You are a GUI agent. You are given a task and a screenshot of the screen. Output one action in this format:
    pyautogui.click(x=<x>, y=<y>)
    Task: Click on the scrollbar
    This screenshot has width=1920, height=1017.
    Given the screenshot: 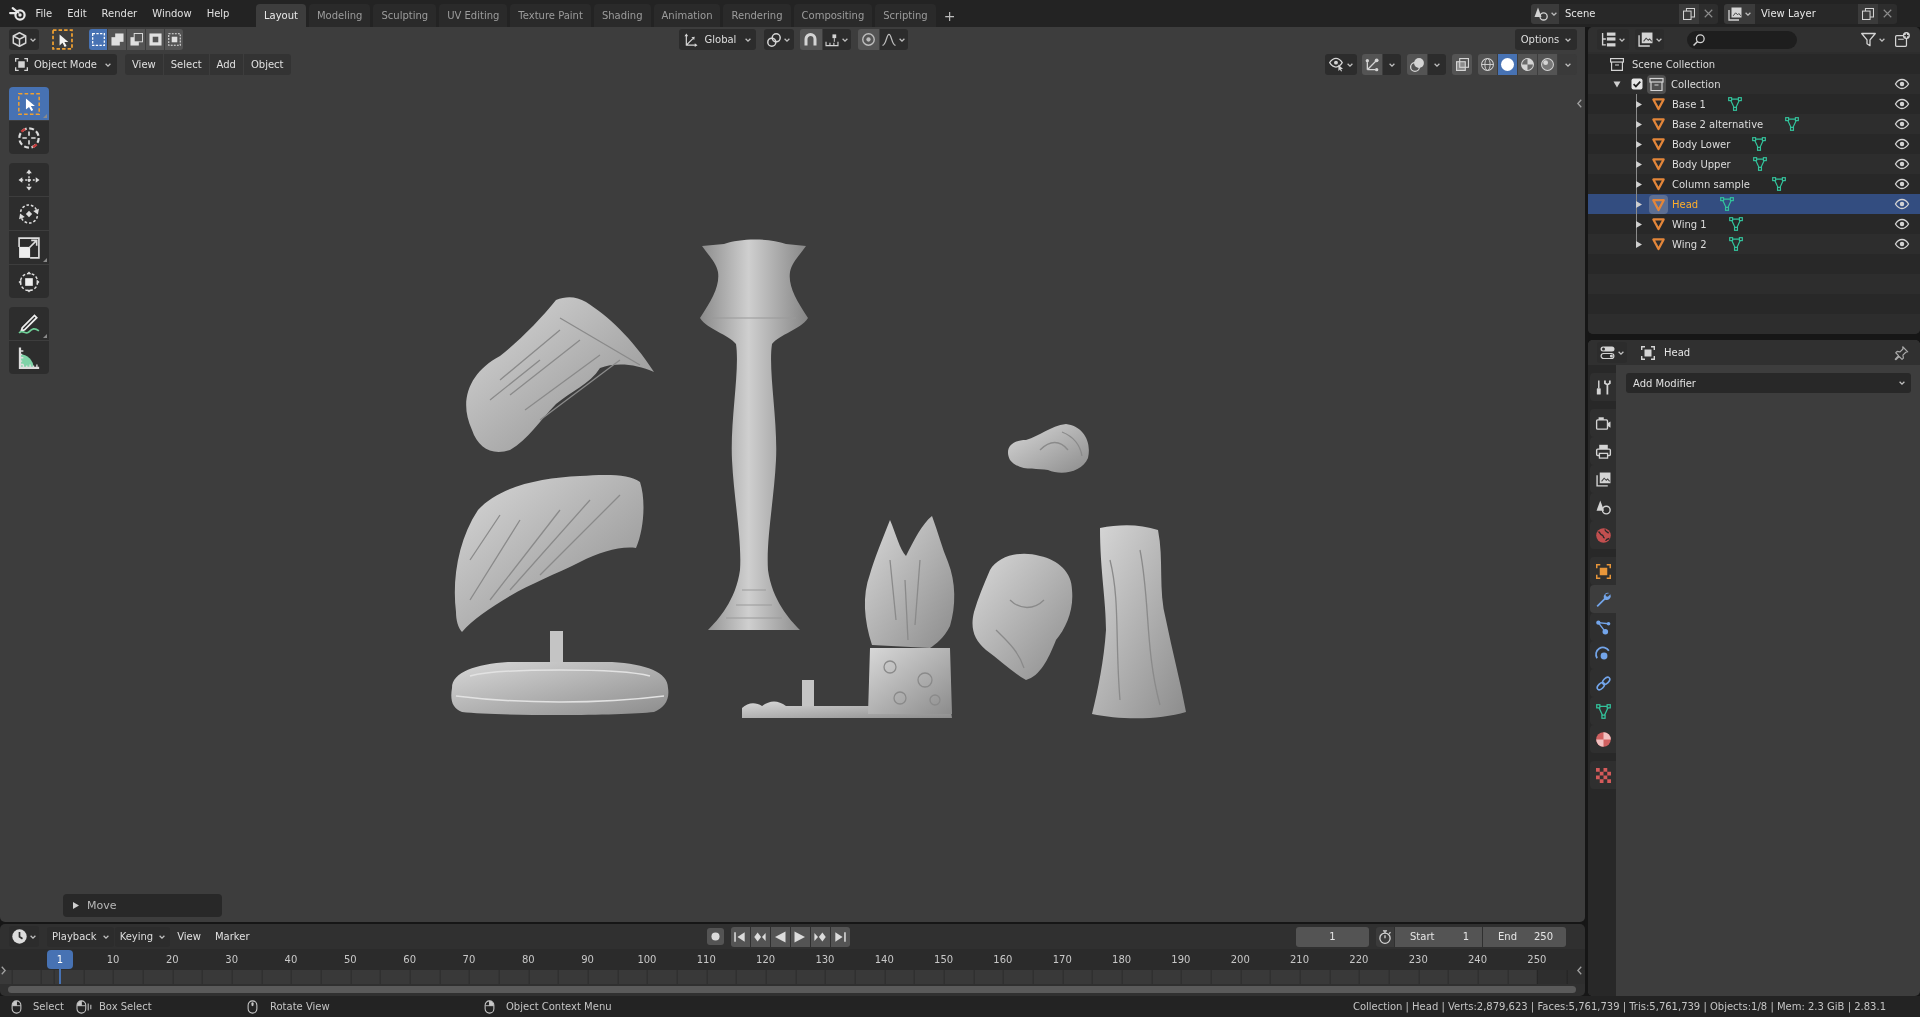 What is the action you would take?
    pyautogui.click(x=792, y=989)
    